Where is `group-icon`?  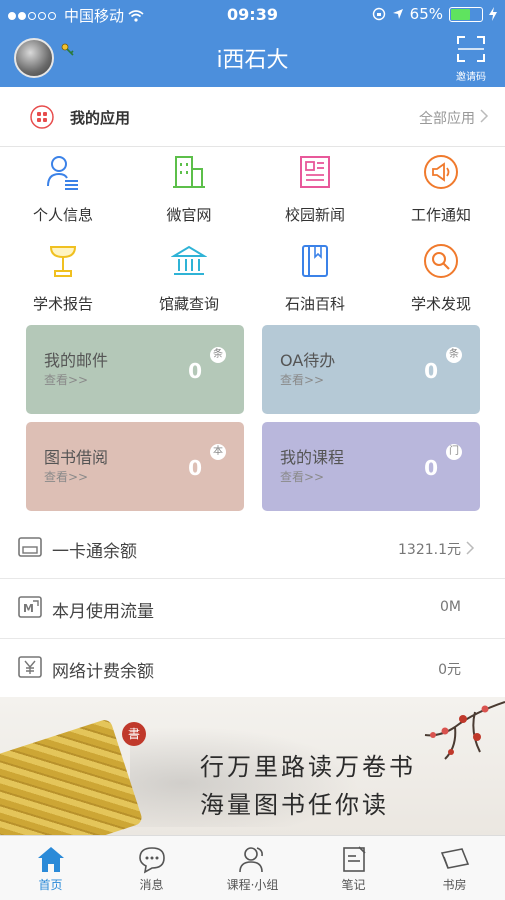
group-icon is located at coordinates (250, 860).